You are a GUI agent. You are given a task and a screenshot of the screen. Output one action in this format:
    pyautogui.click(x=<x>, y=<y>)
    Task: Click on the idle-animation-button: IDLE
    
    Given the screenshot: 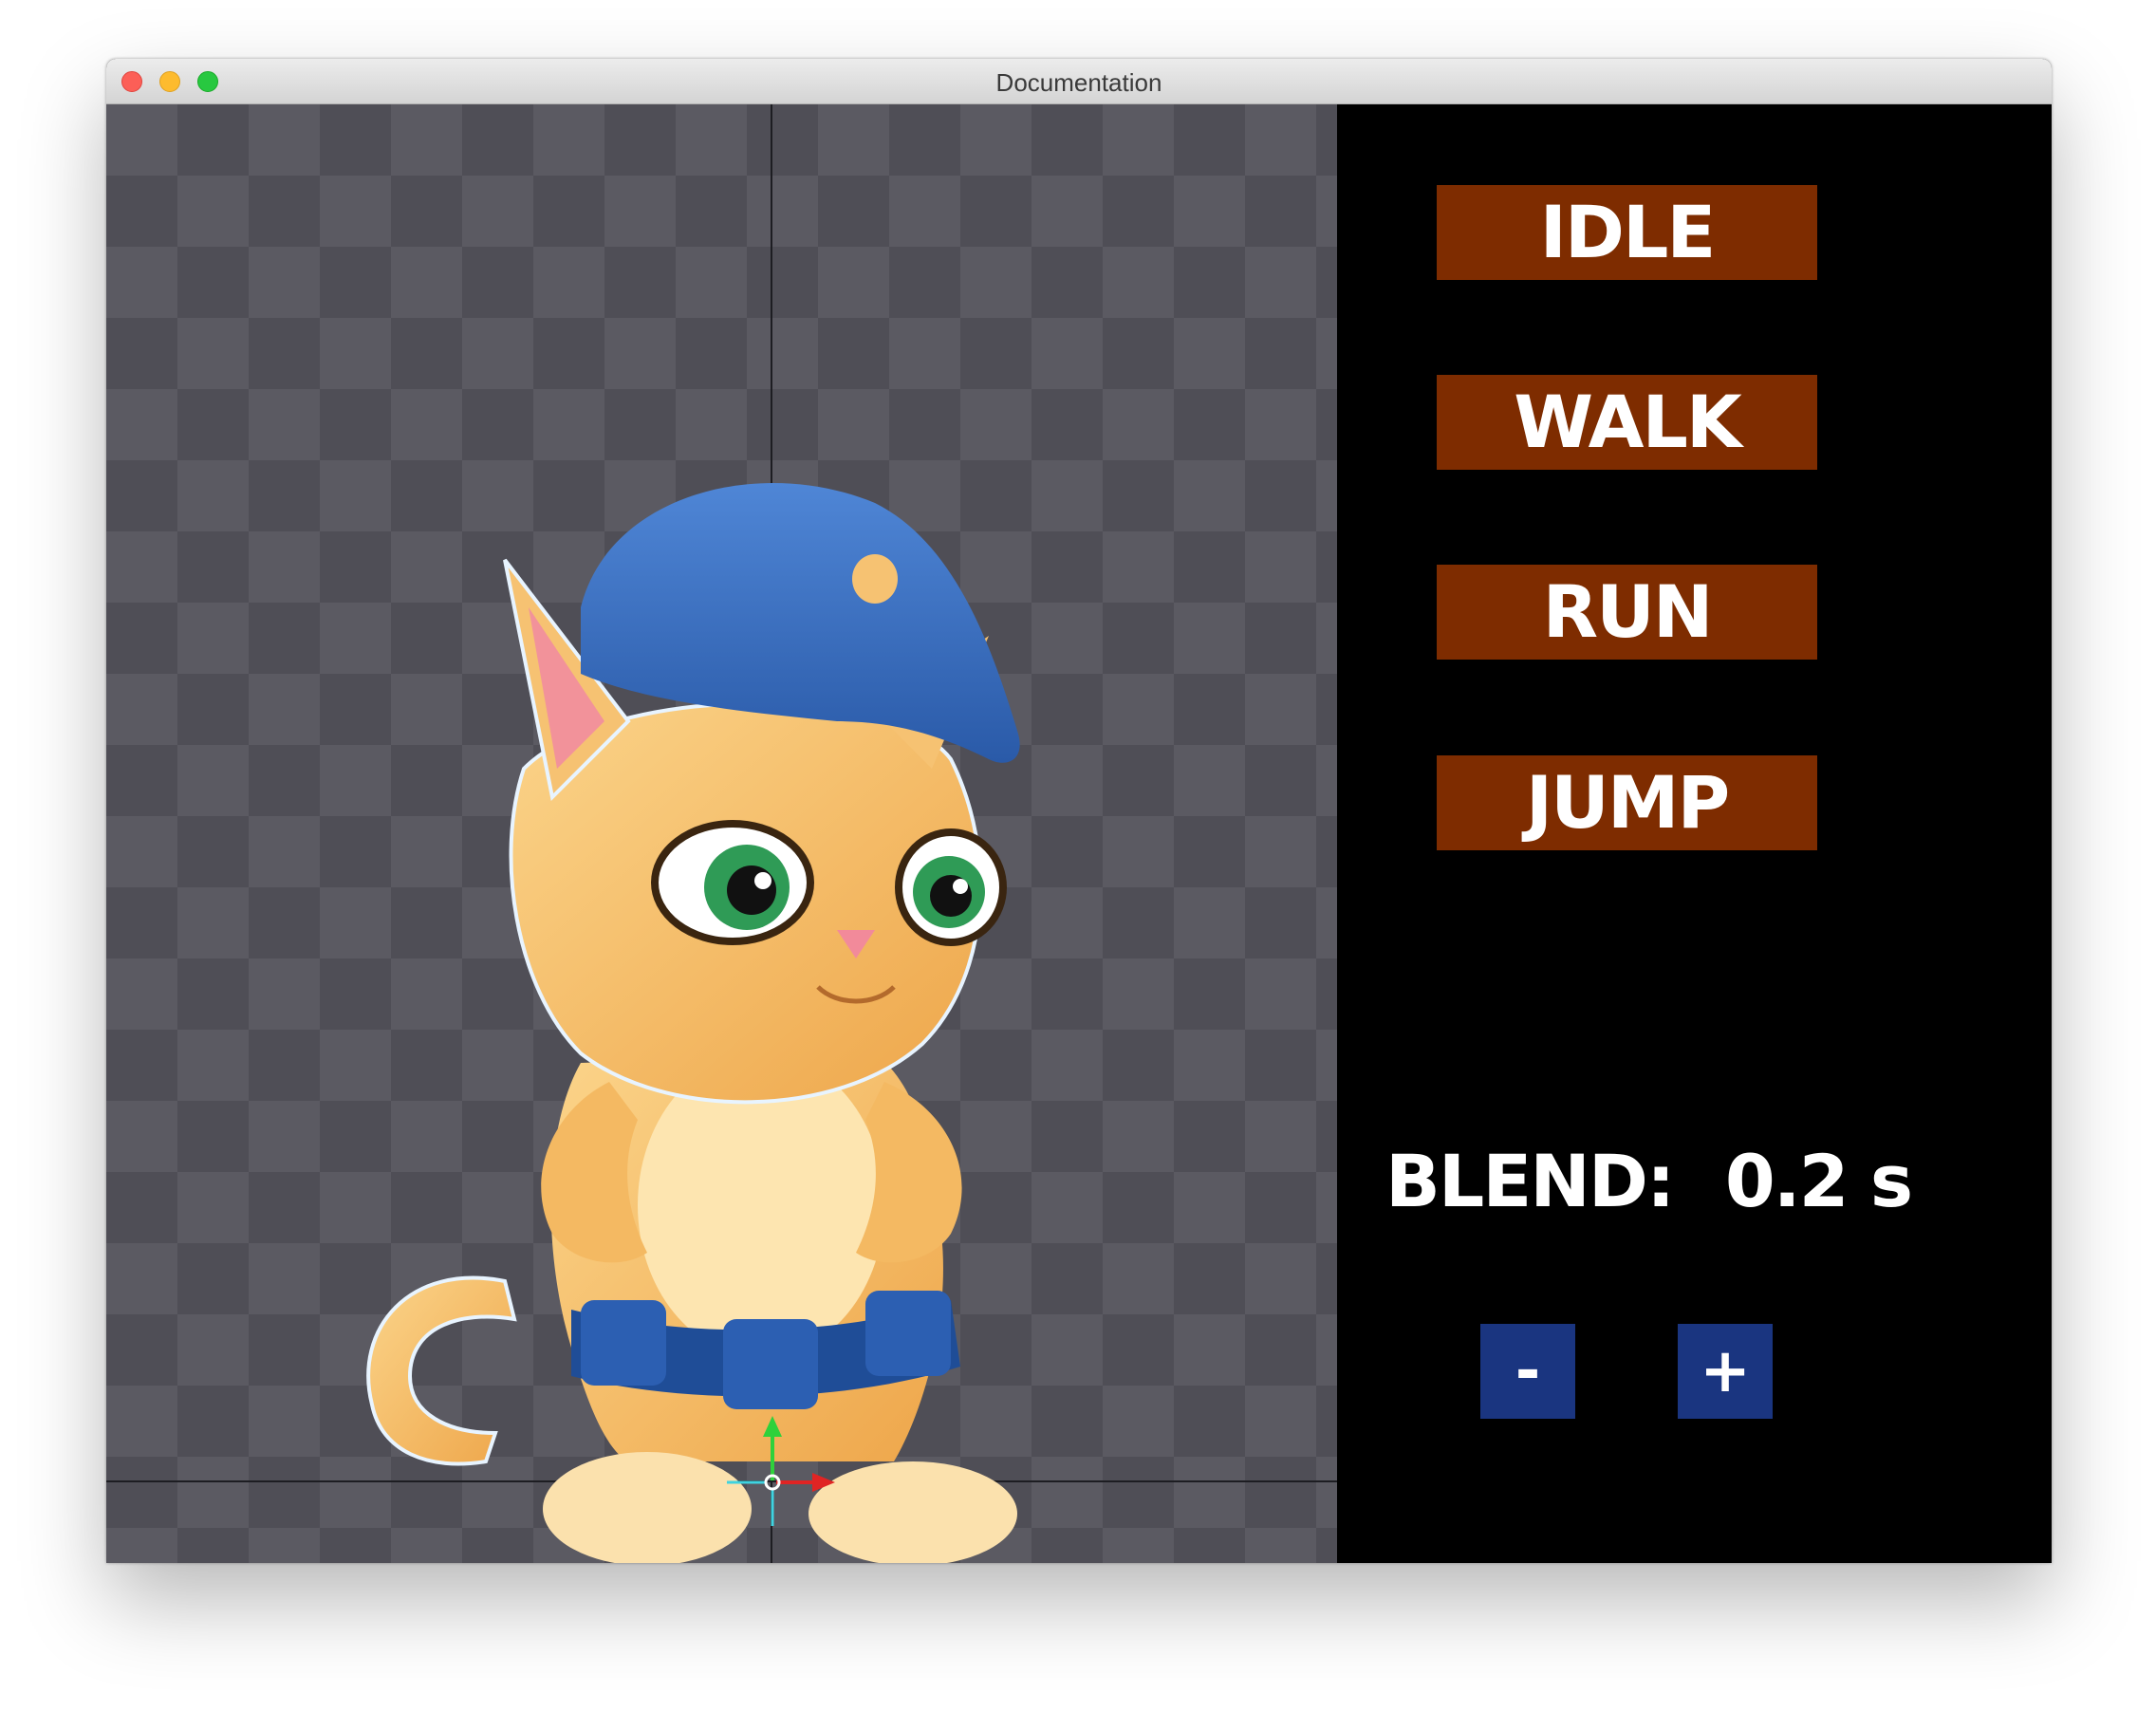 What is the action you would take?
    pyautogui.click(x=1627, y=232)
    